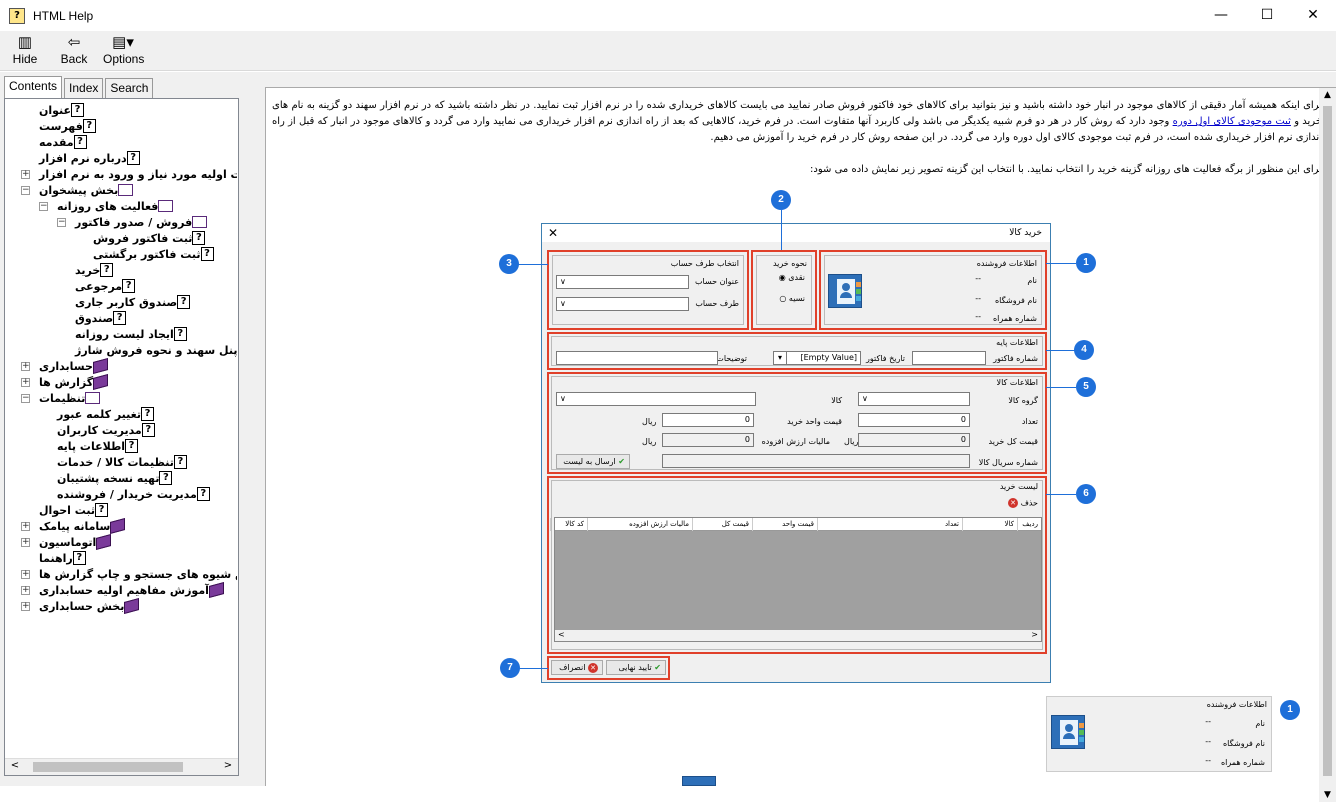 Image resolution: width=1336 pixels, height=802 pixels. What do you see at coordinates (129, 88) in the screenshot?
I see `tab-search: Search` at bounding box center [129, 88].